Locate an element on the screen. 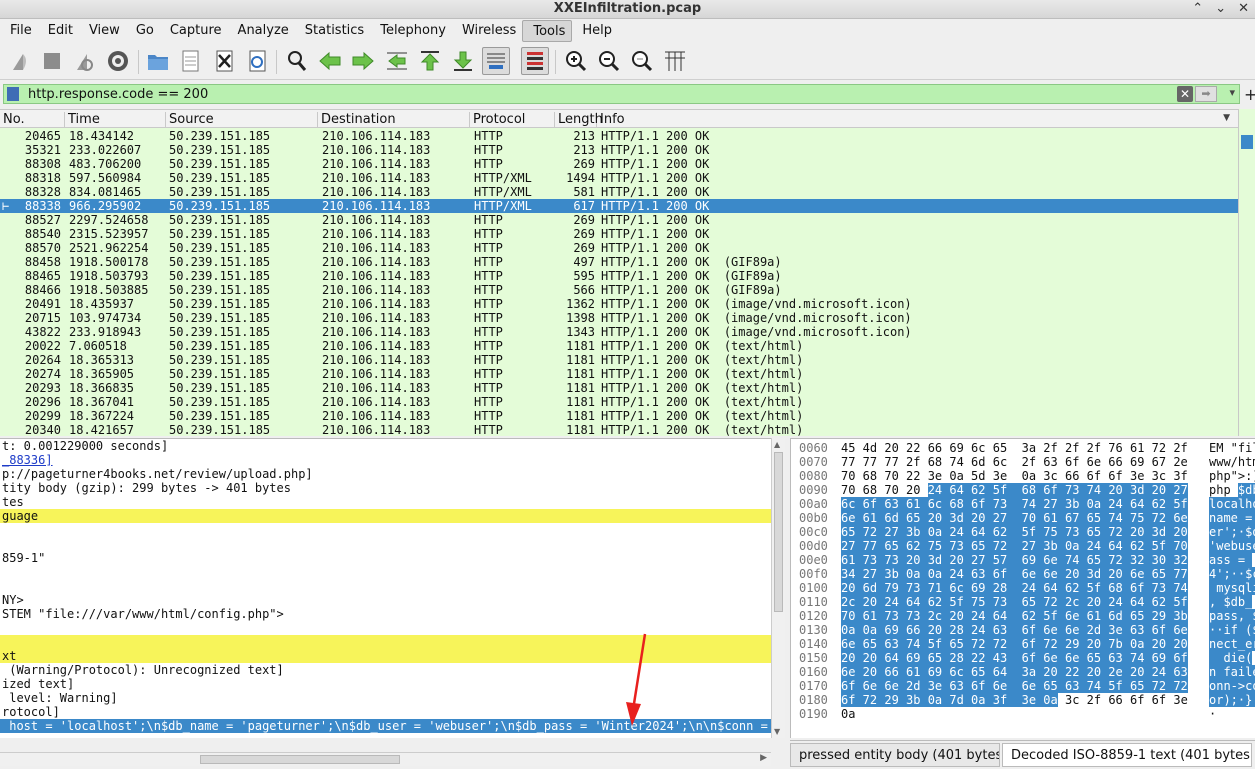  detail-line: tes is located at coordinates (385, 502).